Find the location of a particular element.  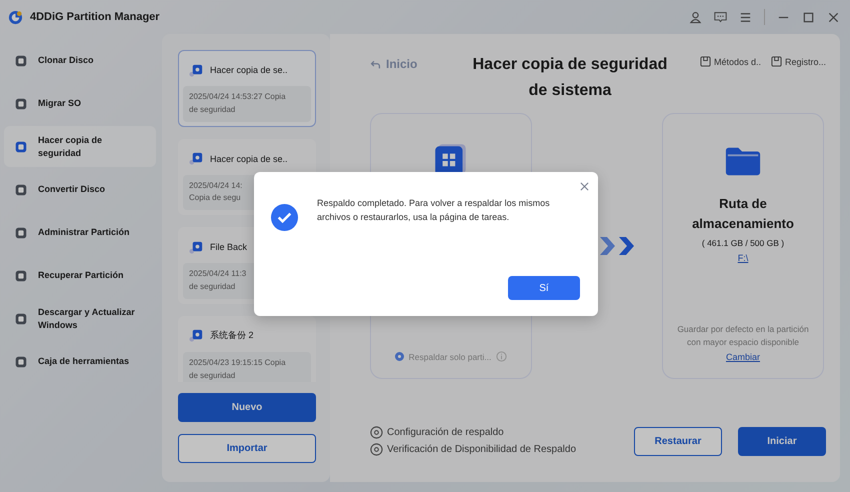

storage-capacity: ( 461.1 GB / 500 GB ) is located at coordinates (743, 243).